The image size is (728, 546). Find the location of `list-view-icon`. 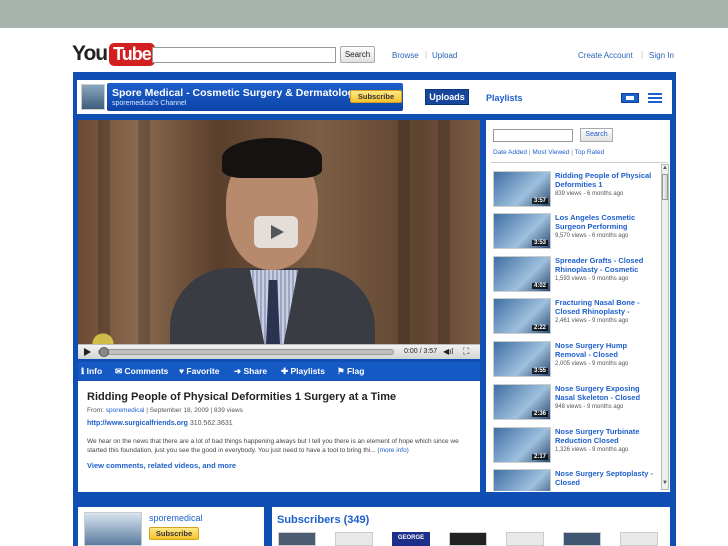

list-view-icon is located at coordinates (655, 98).